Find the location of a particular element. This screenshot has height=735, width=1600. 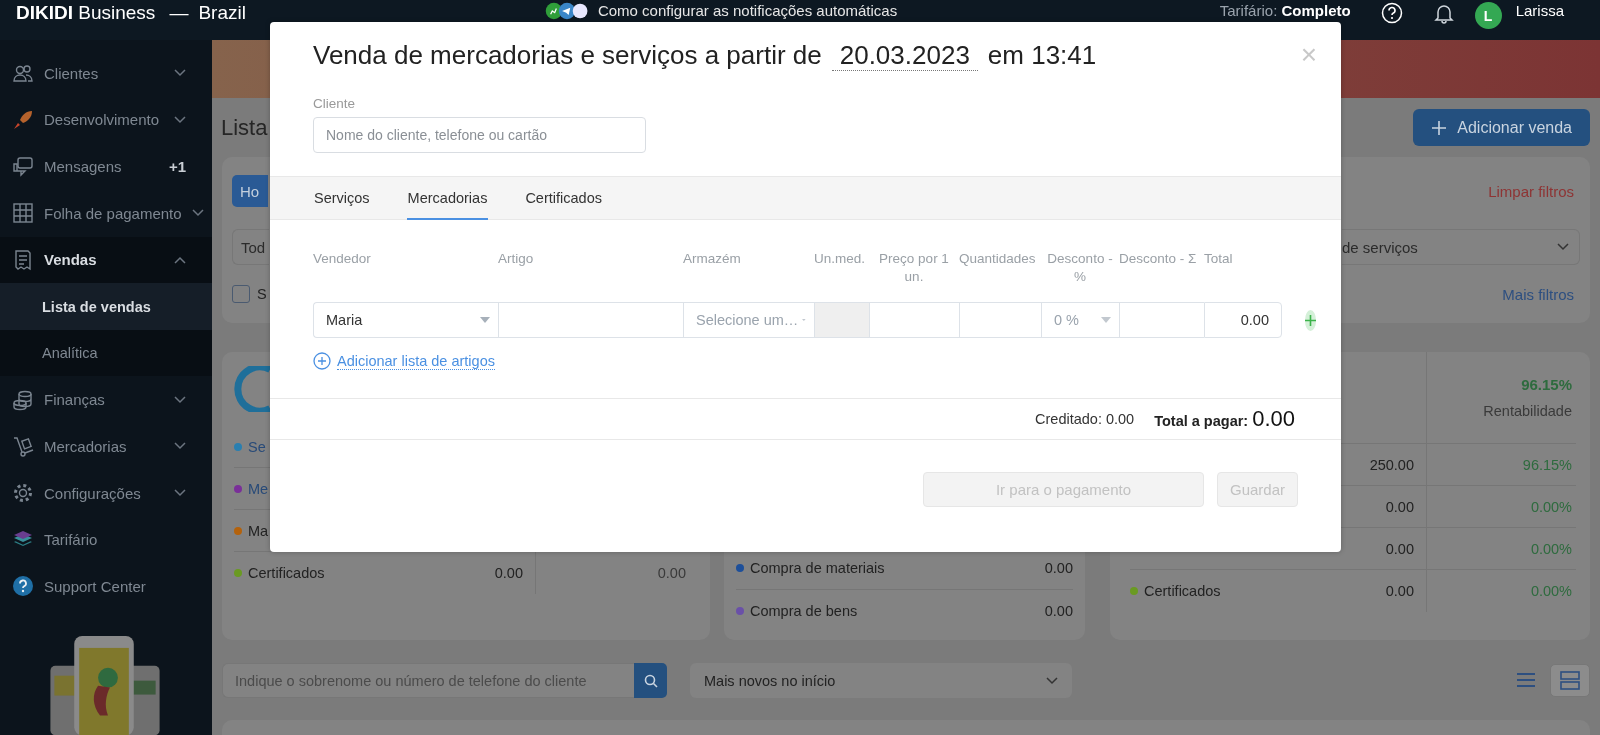

search-button is located at coordinates (650, 680).